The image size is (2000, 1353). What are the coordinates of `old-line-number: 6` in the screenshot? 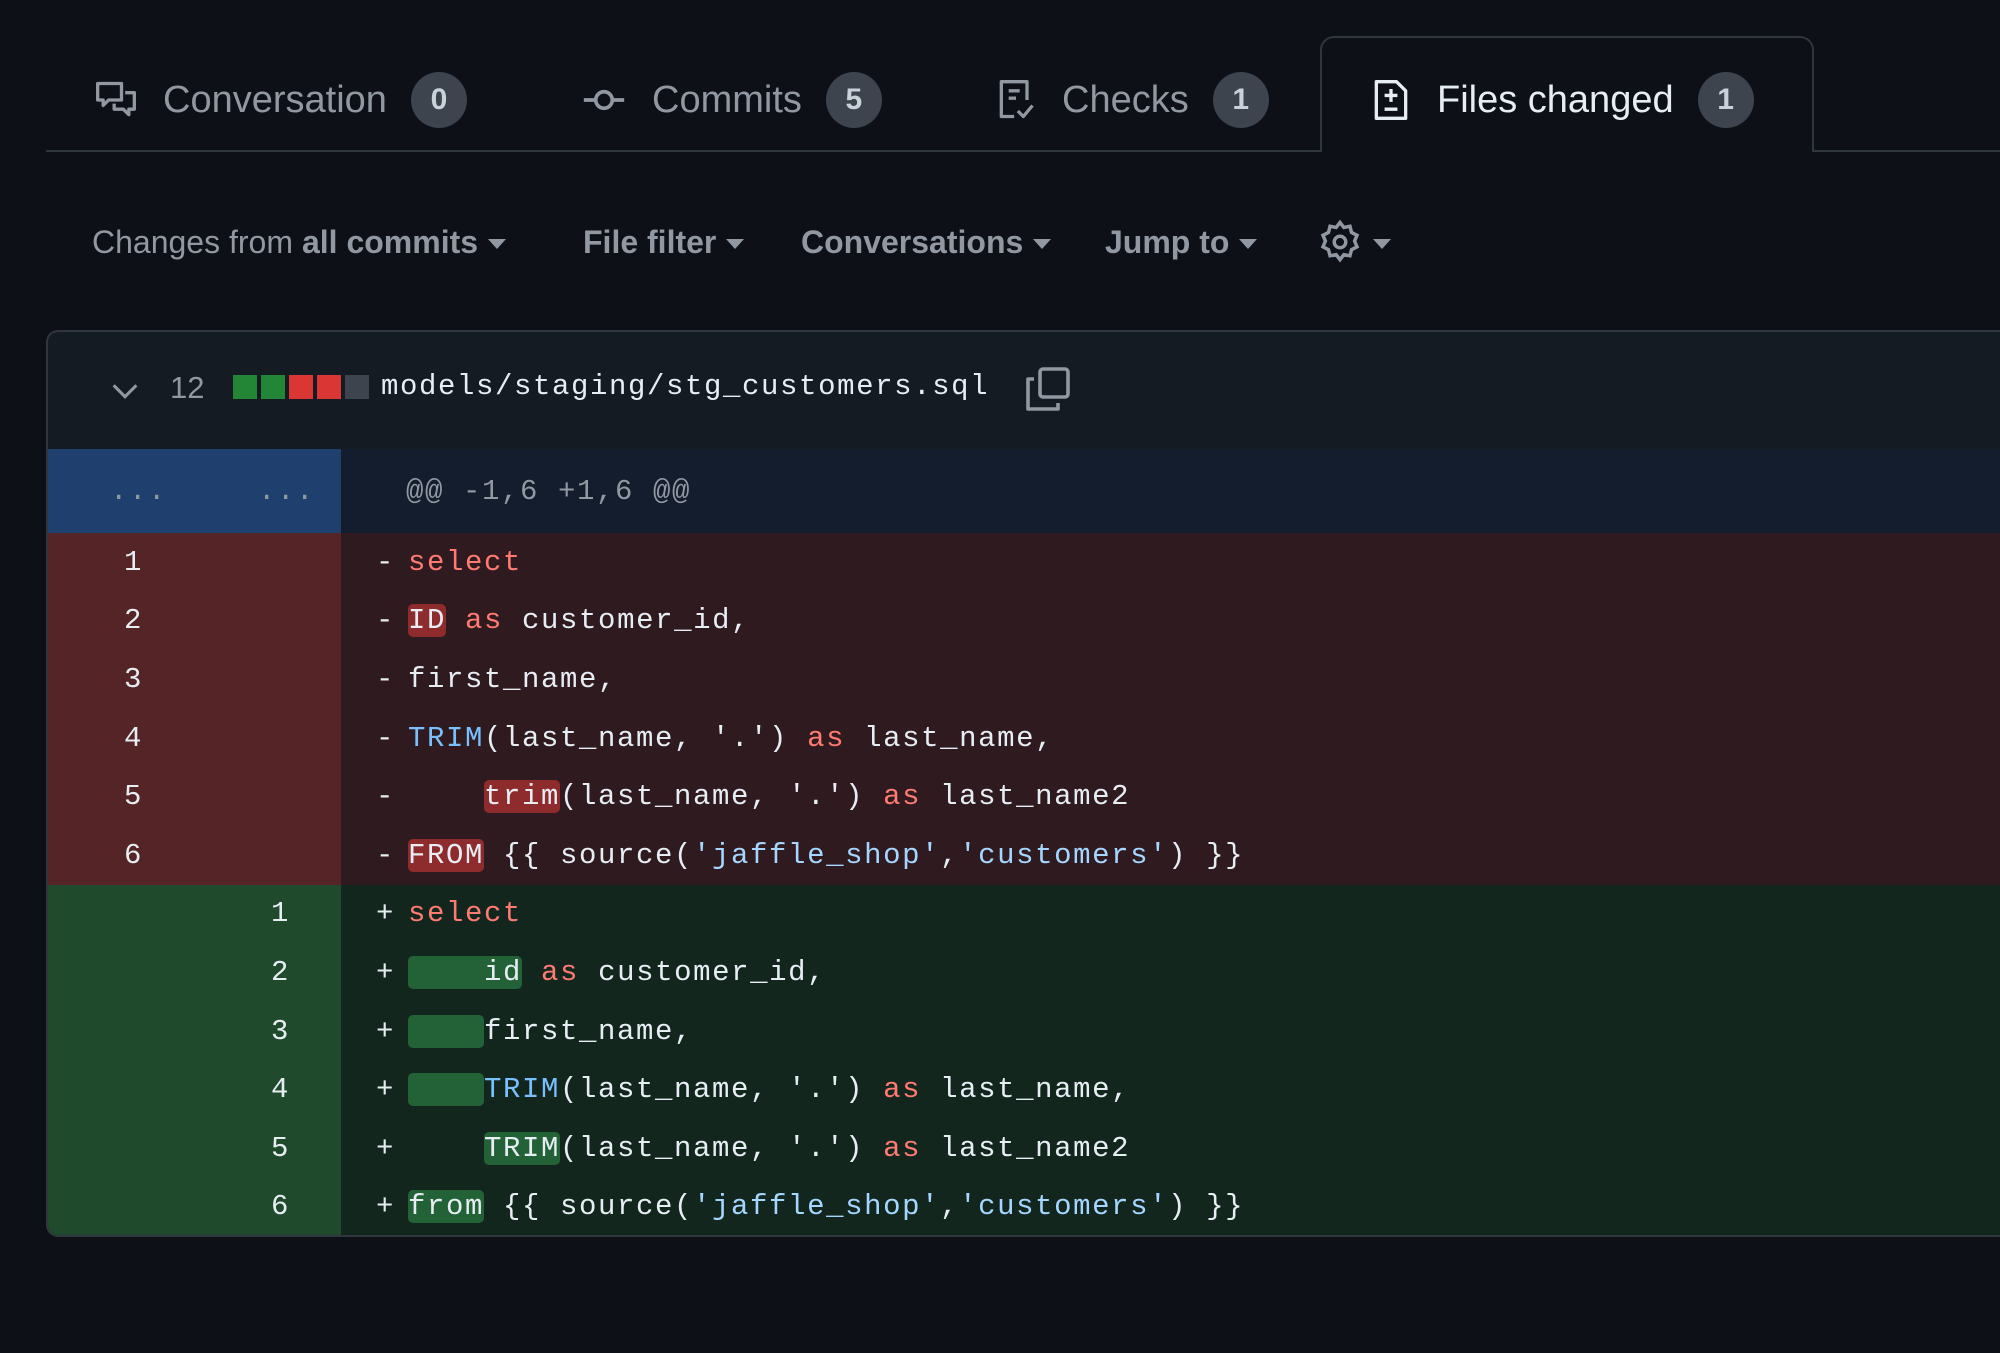 It's located at (132, 855).